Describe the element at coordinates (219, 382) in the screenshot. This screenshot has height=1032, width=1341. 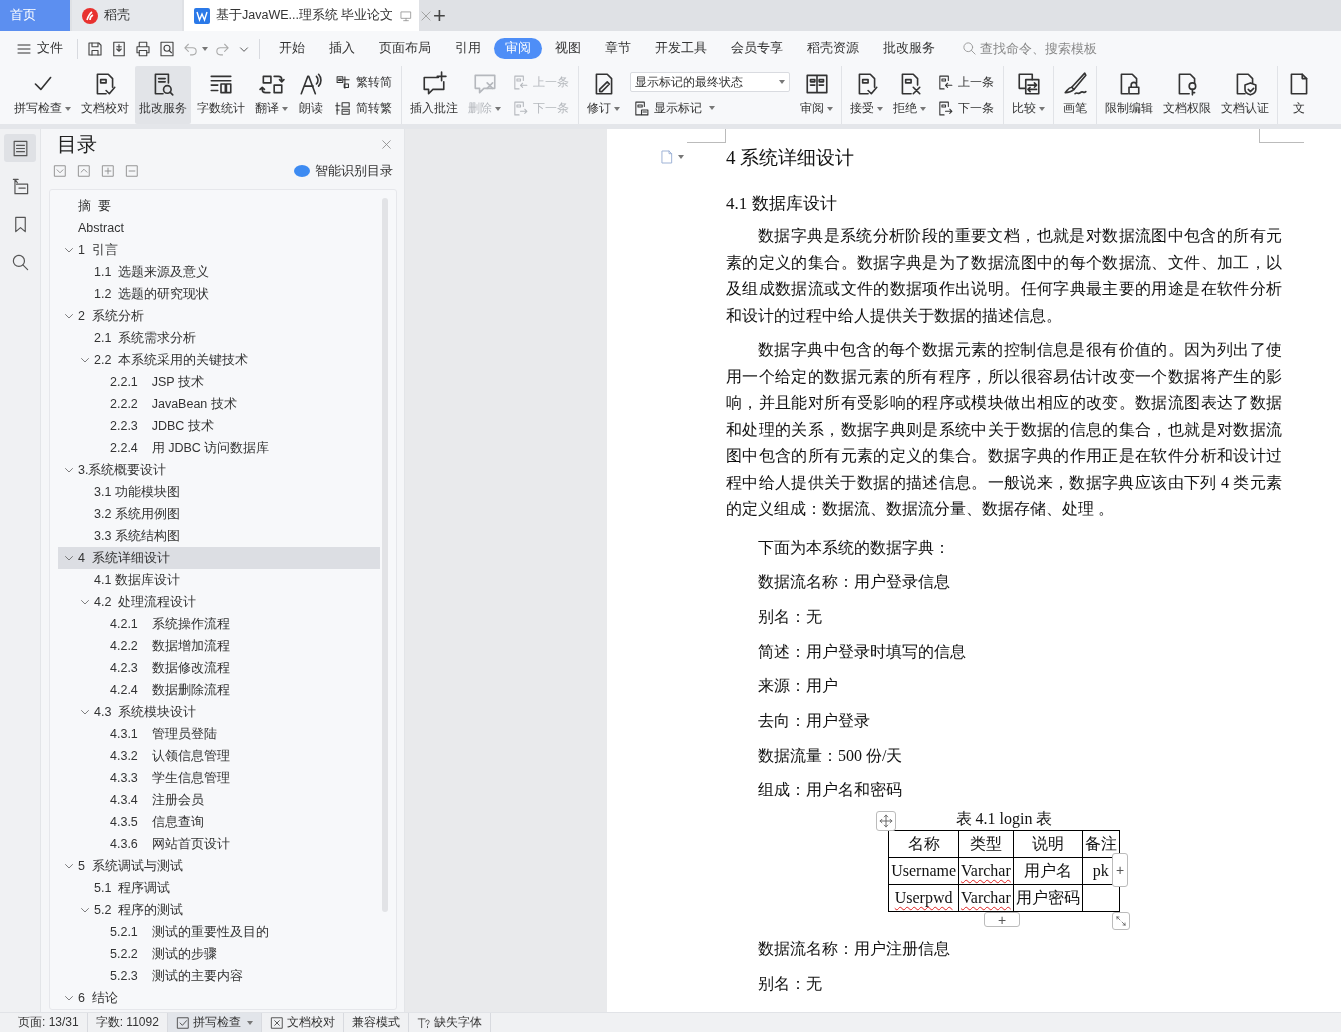
I see `toc-item: 2.2.1 JSP 技术` at that location.